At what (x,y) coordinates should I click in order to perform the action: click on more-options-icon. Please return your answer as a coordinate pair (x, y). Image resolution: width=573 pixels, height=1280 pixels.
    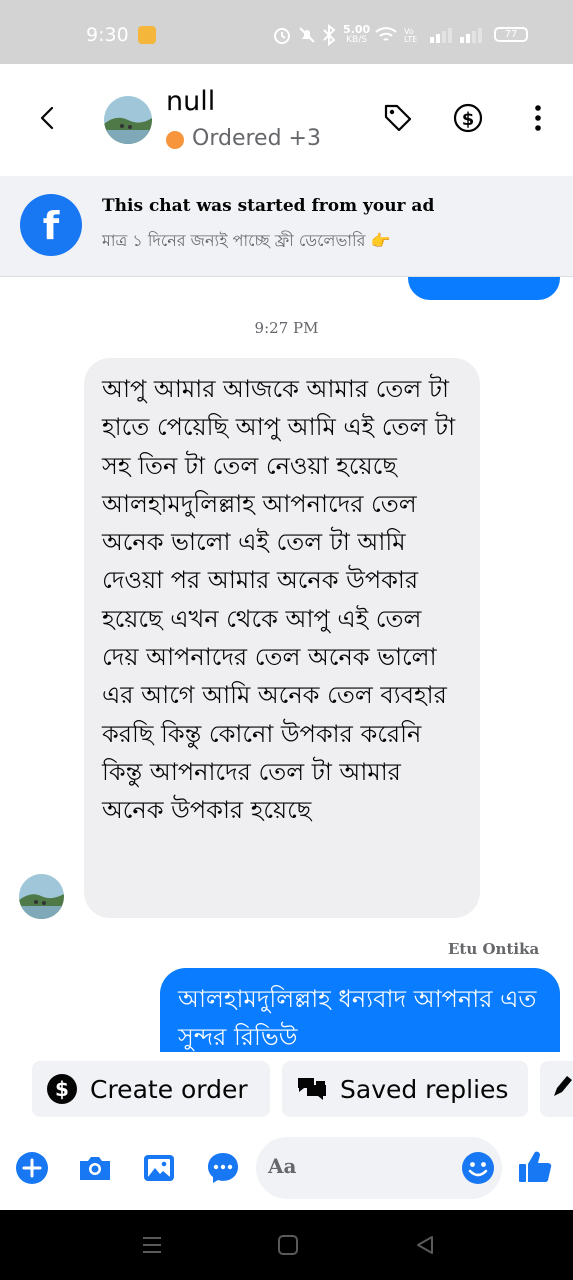
    Looking at the image, I should click on (538, 118).